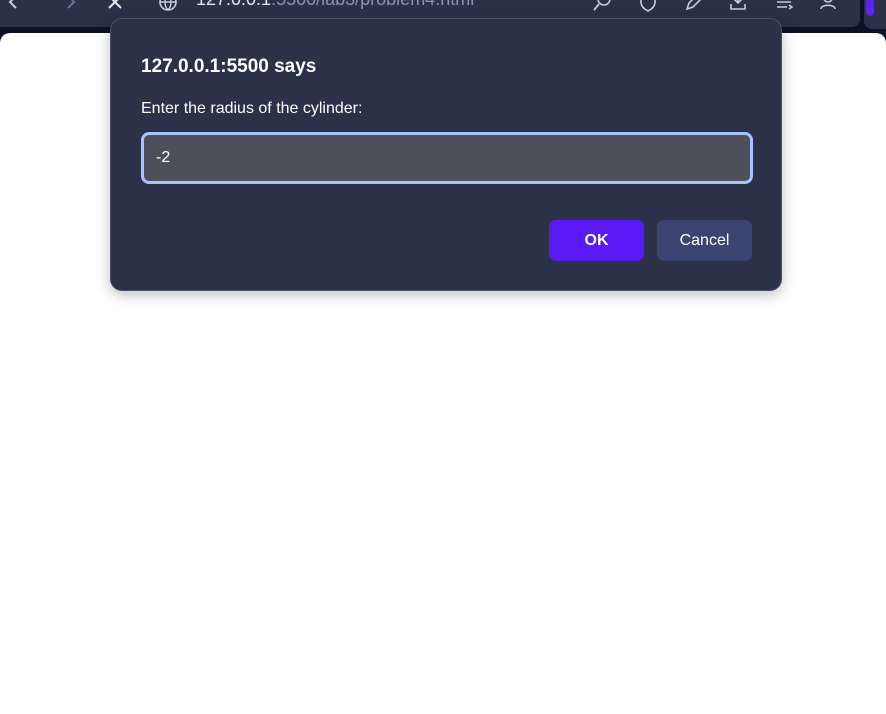  What do you see at coordinates (828, 7) in the screenshot?
I see `profile-icon` at bounding box center [828, 7].